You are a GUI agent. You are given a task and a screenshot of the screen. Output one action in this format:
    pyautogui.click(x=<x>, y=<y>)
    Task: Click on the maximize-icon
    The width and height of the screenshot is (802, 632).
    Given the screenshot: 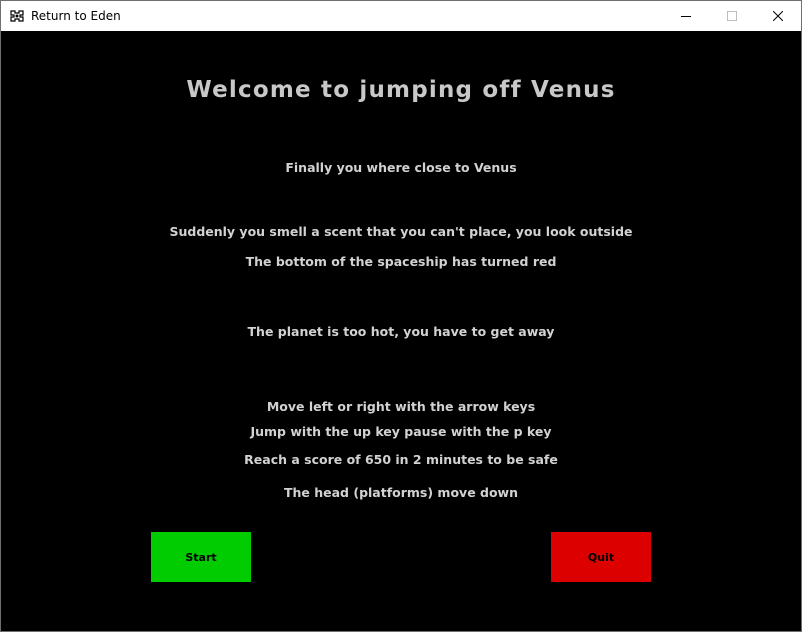 What is the action you would take?
    pyautogui.click(x=732, y=16)
    